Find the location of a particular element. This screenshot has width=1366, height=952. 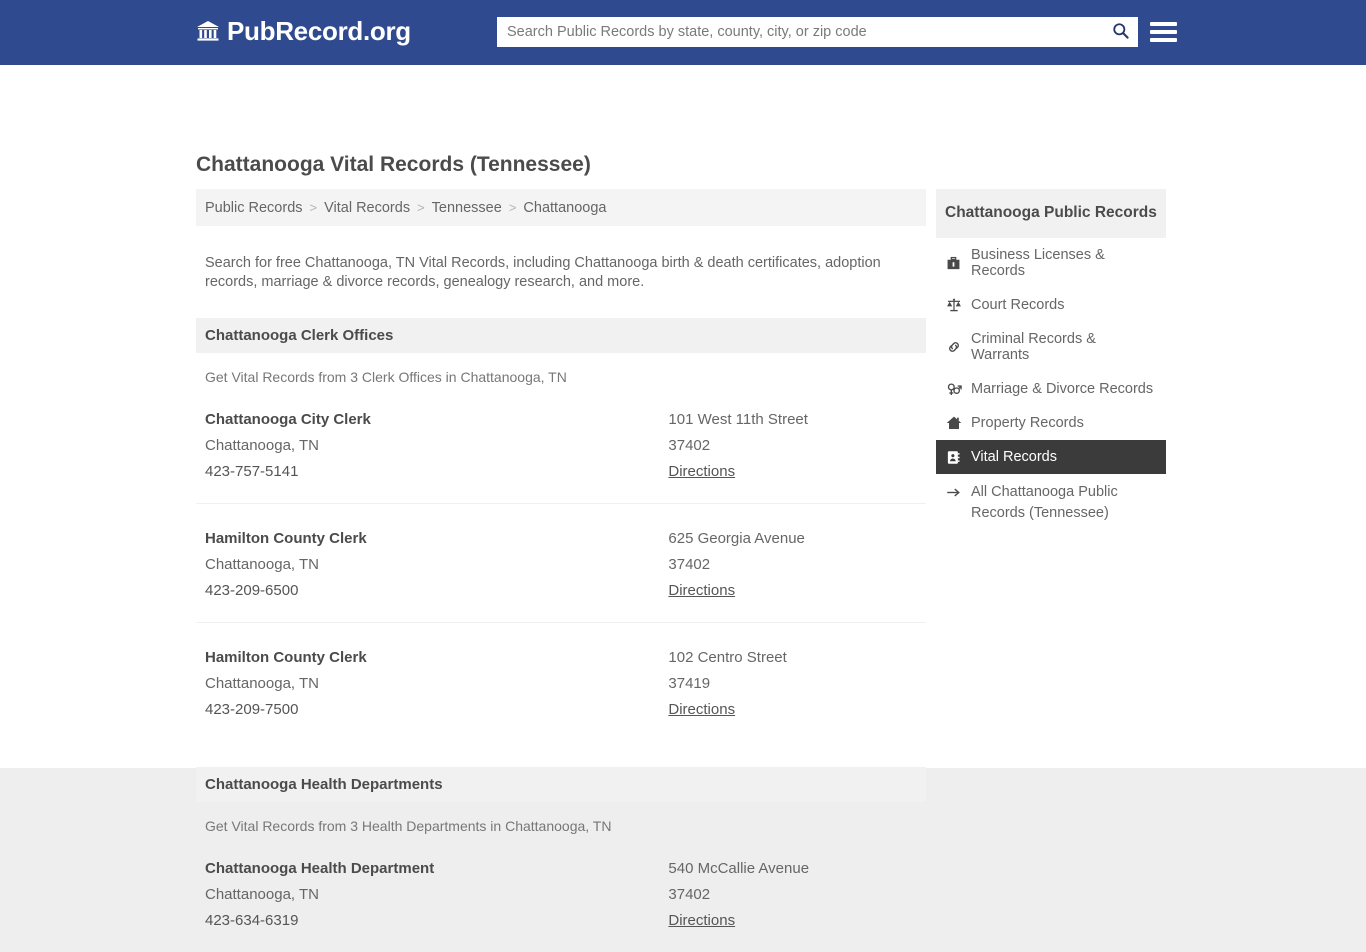

sidebar-item-label: Marriage & Divorce Records is located at coordinates (1062, 389).